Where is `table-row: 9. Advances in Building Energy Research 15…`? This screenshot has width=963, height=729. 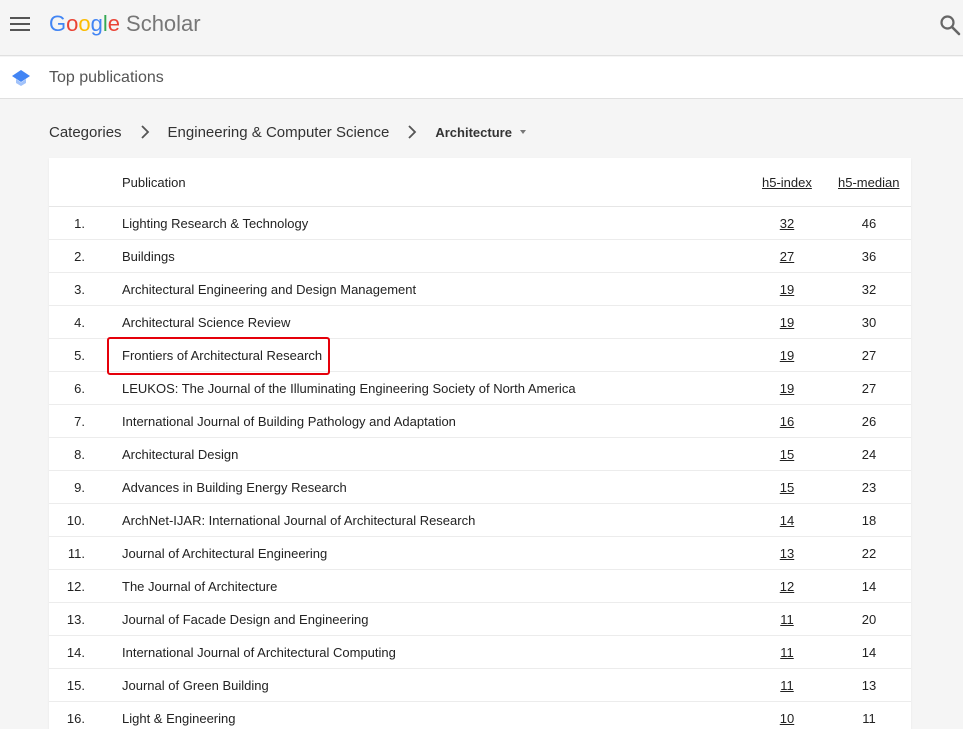 table-row: 9. Advances in Building Energy Research 15… is located at coordinates (480, 487).